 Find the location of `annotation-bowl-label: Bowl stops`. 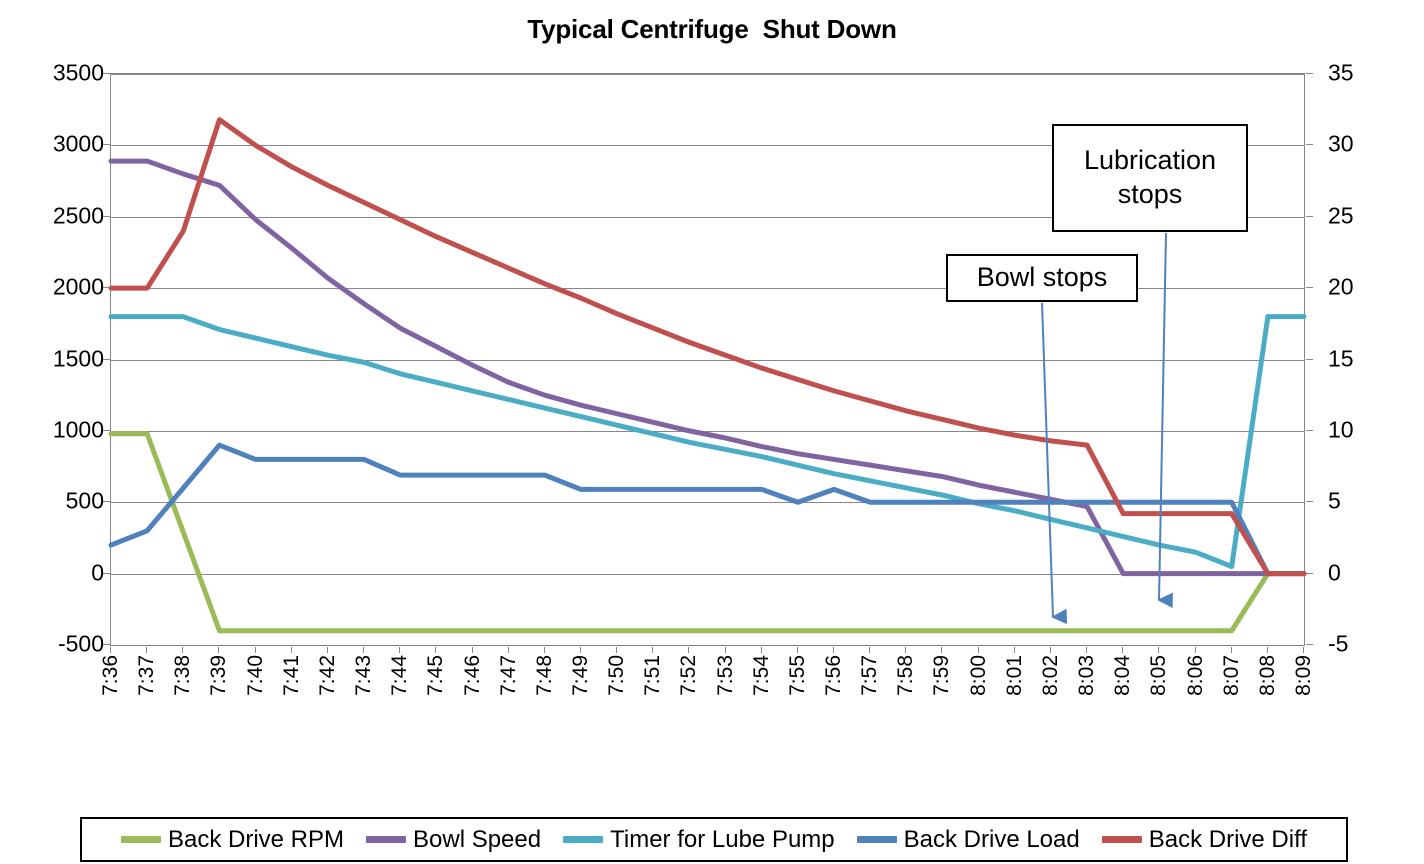

annotation-bowl-label: Bowl stops is located at coordinates (1042, 277).